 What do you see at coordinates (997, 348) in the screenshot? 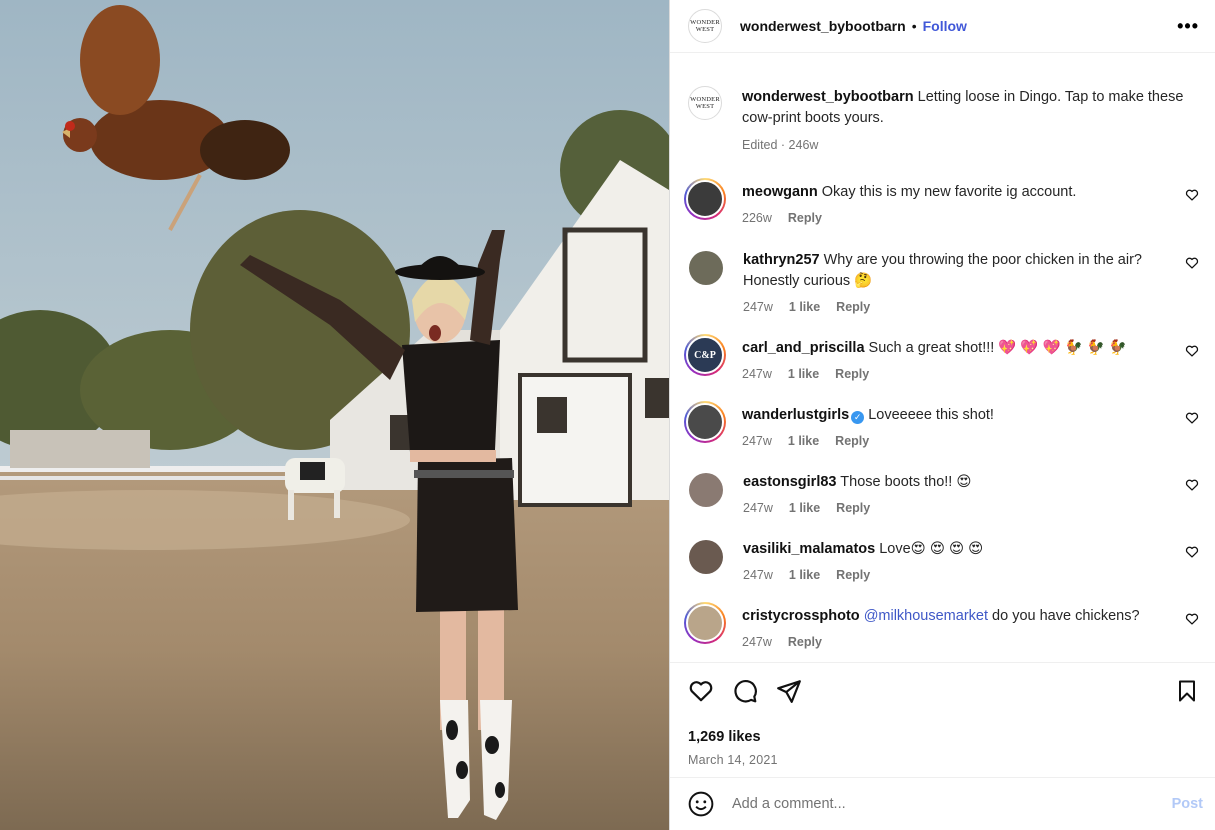
I see `comment-text: Such a great shot!!! 💖 💖 💖 🐓 🐓 🐓` at bounding box center [997, 348].